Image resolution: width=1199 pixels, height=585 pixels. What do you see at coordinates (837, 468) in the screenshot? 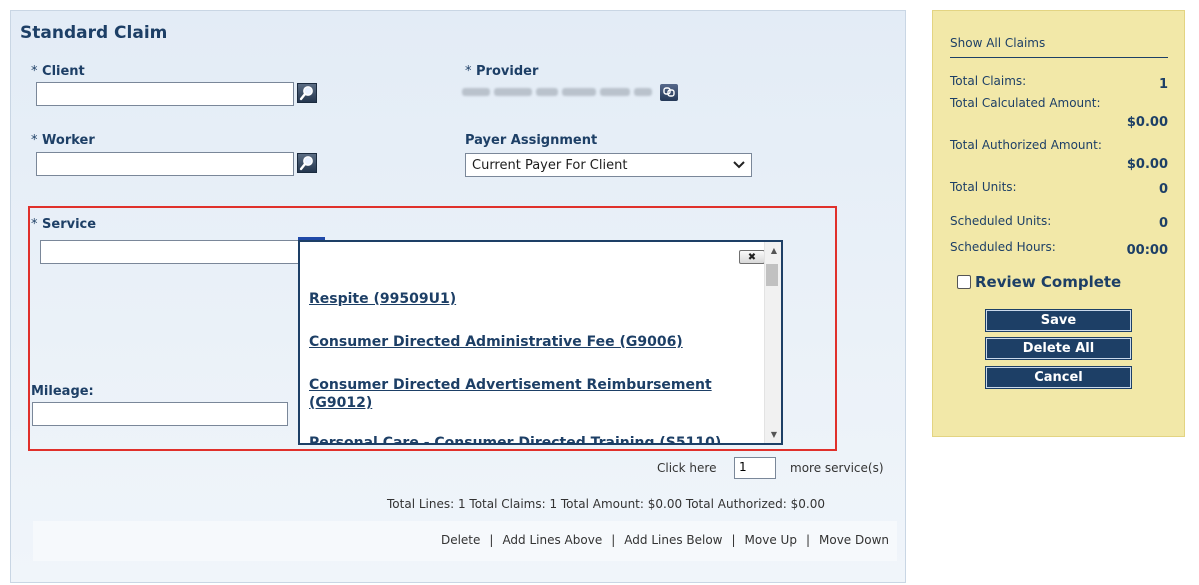
I see `more-services-label: more service(s)` at bounding box center [837, 468].